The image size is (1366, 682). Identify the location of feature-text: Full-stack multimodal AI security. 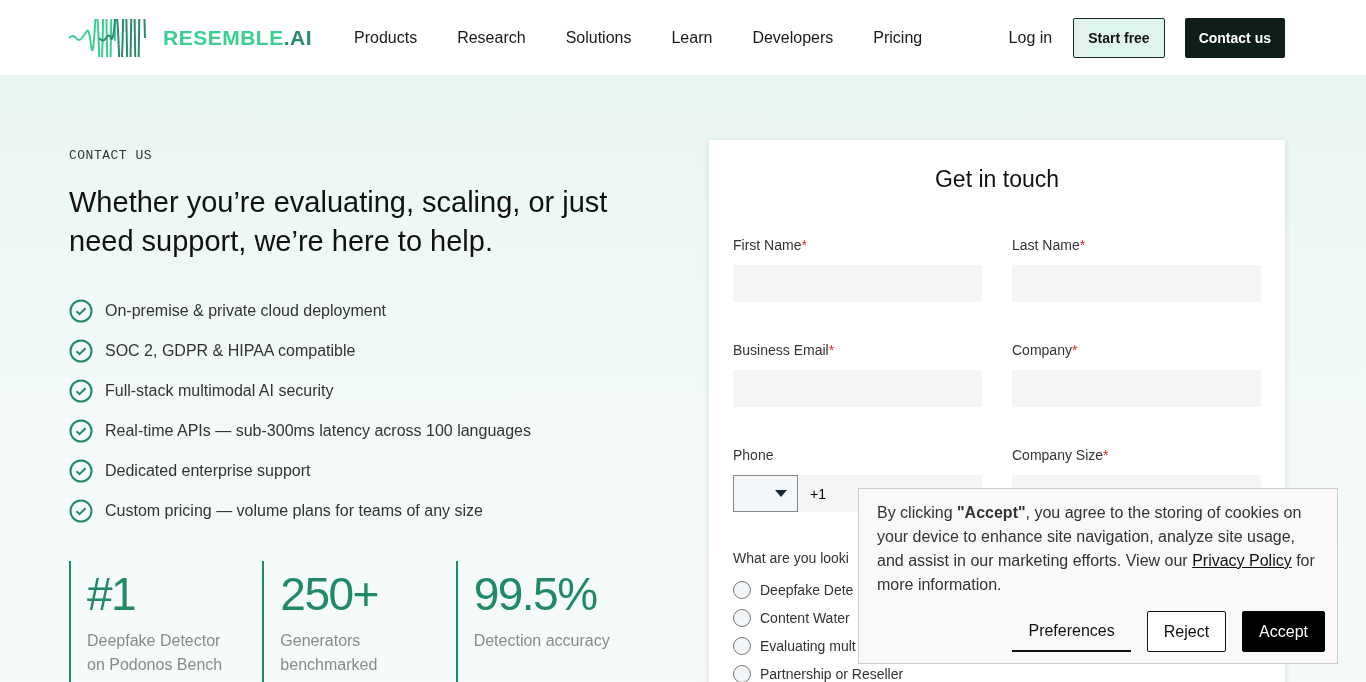
(219, 391).